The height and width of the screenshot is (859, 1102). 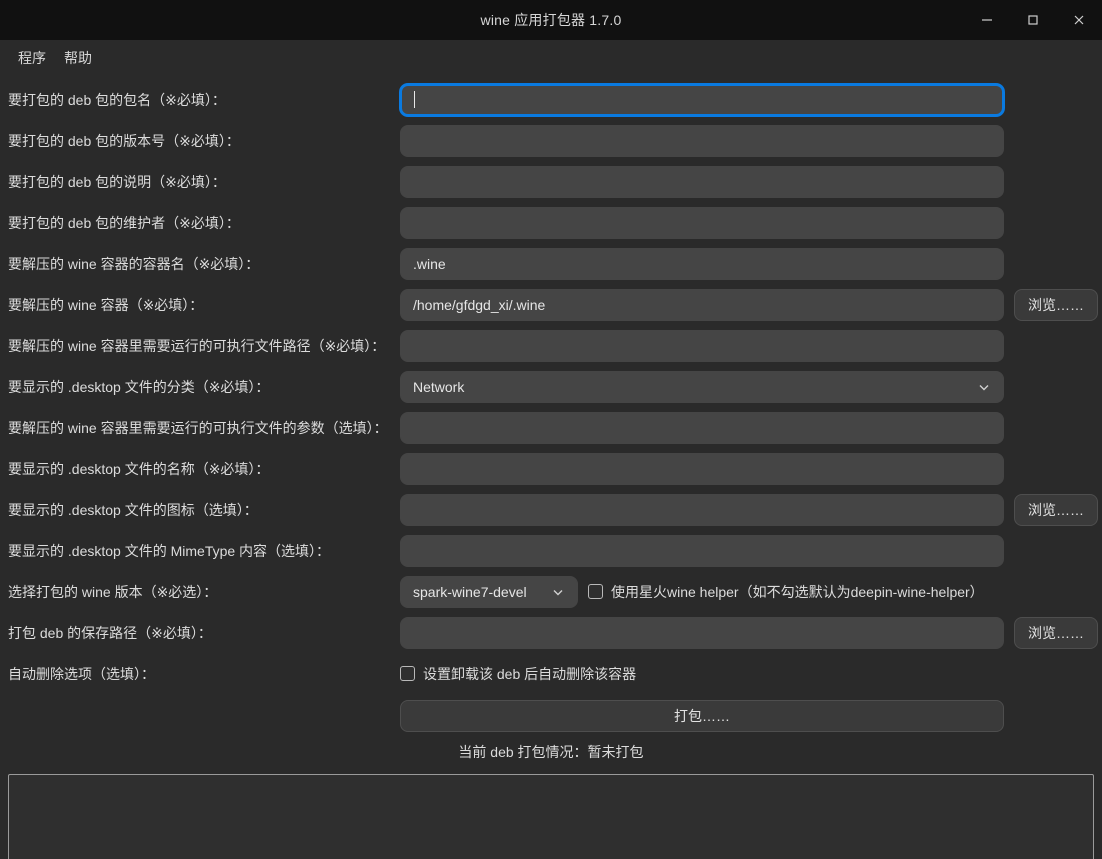 I want to click on label-container-name: 要解压的 wine 容器的容器名（※必填）：, so click(x=134, y=263).